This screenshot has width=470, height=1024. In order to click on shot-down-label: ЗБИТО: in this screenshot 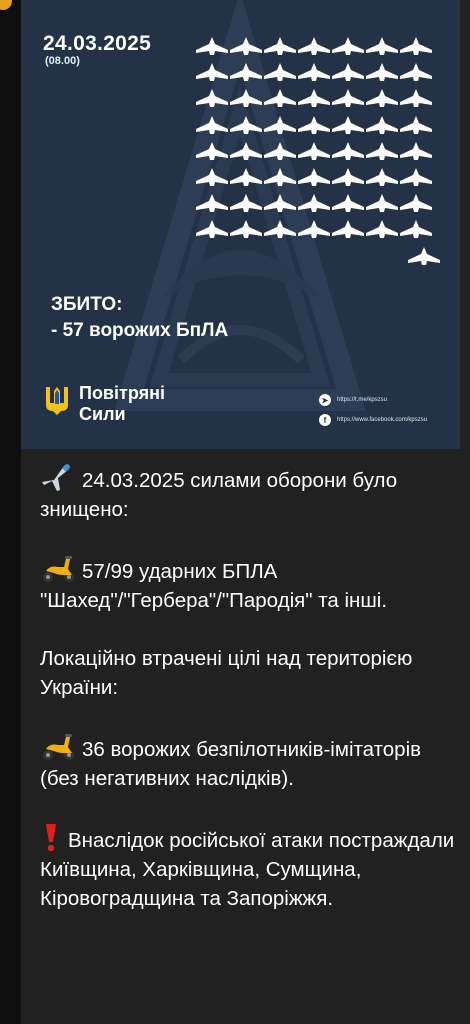, I will do `click(87, 304)`.